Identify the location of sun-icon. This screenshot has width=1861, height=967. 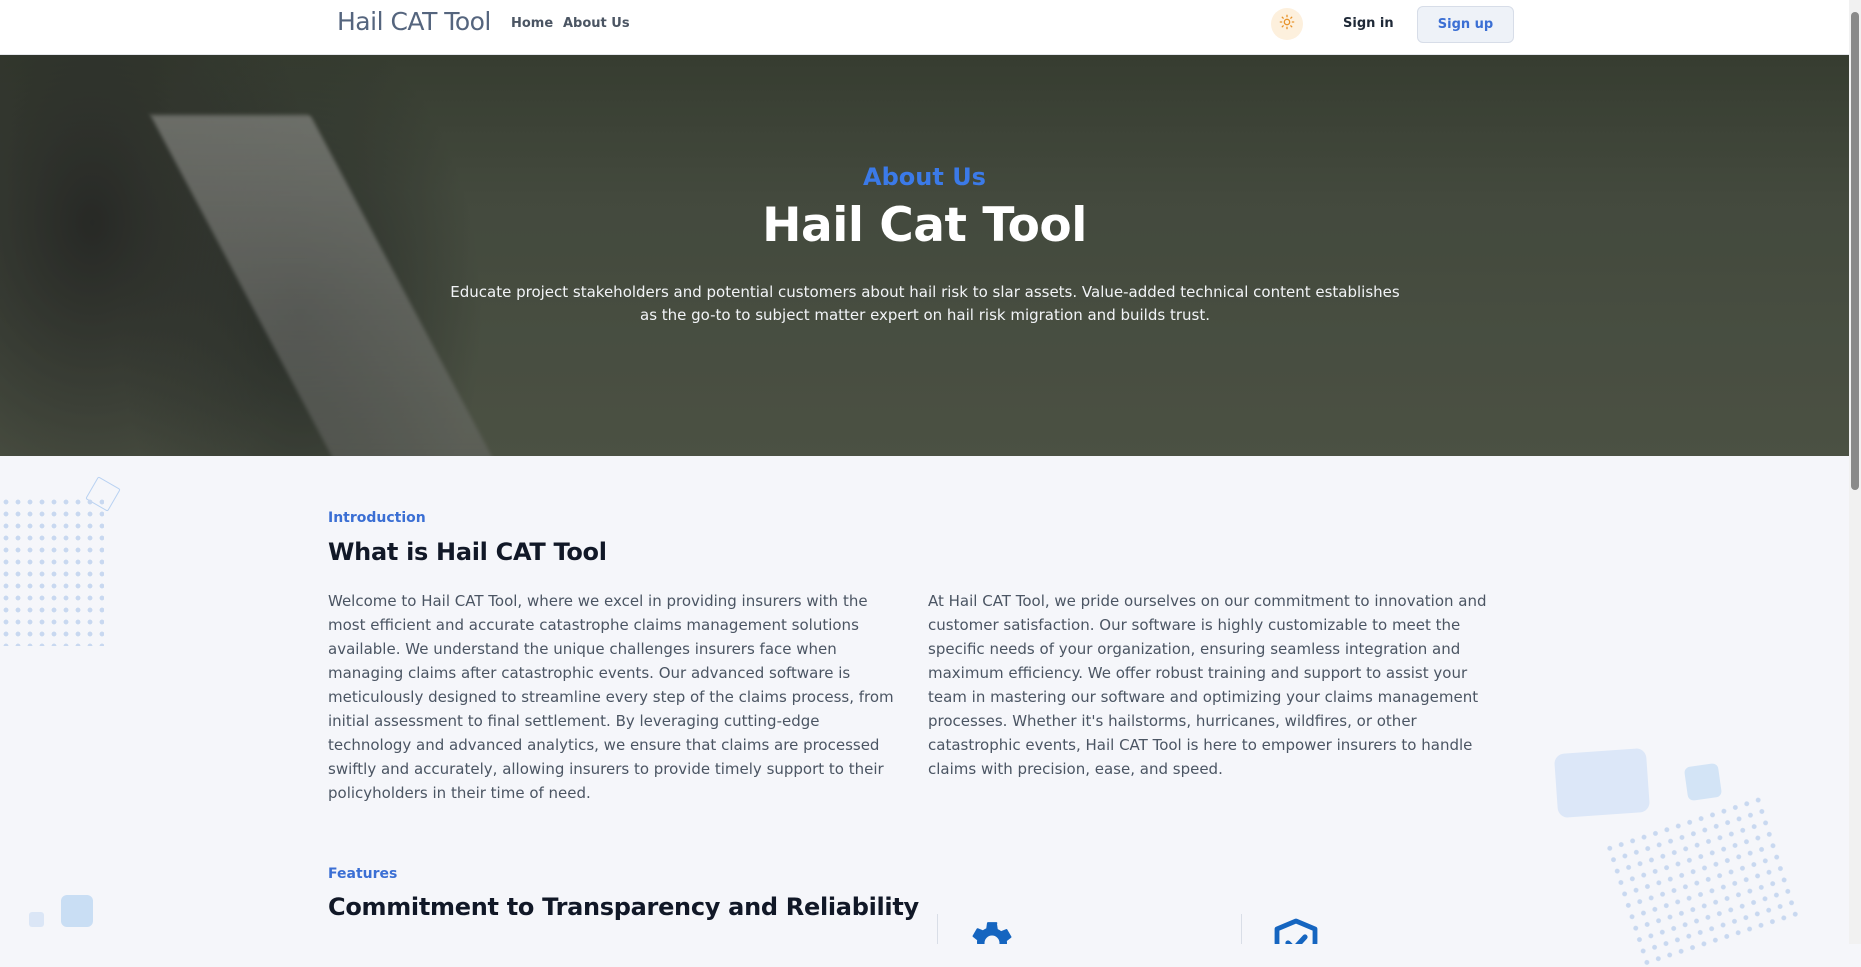
(1287, 24).